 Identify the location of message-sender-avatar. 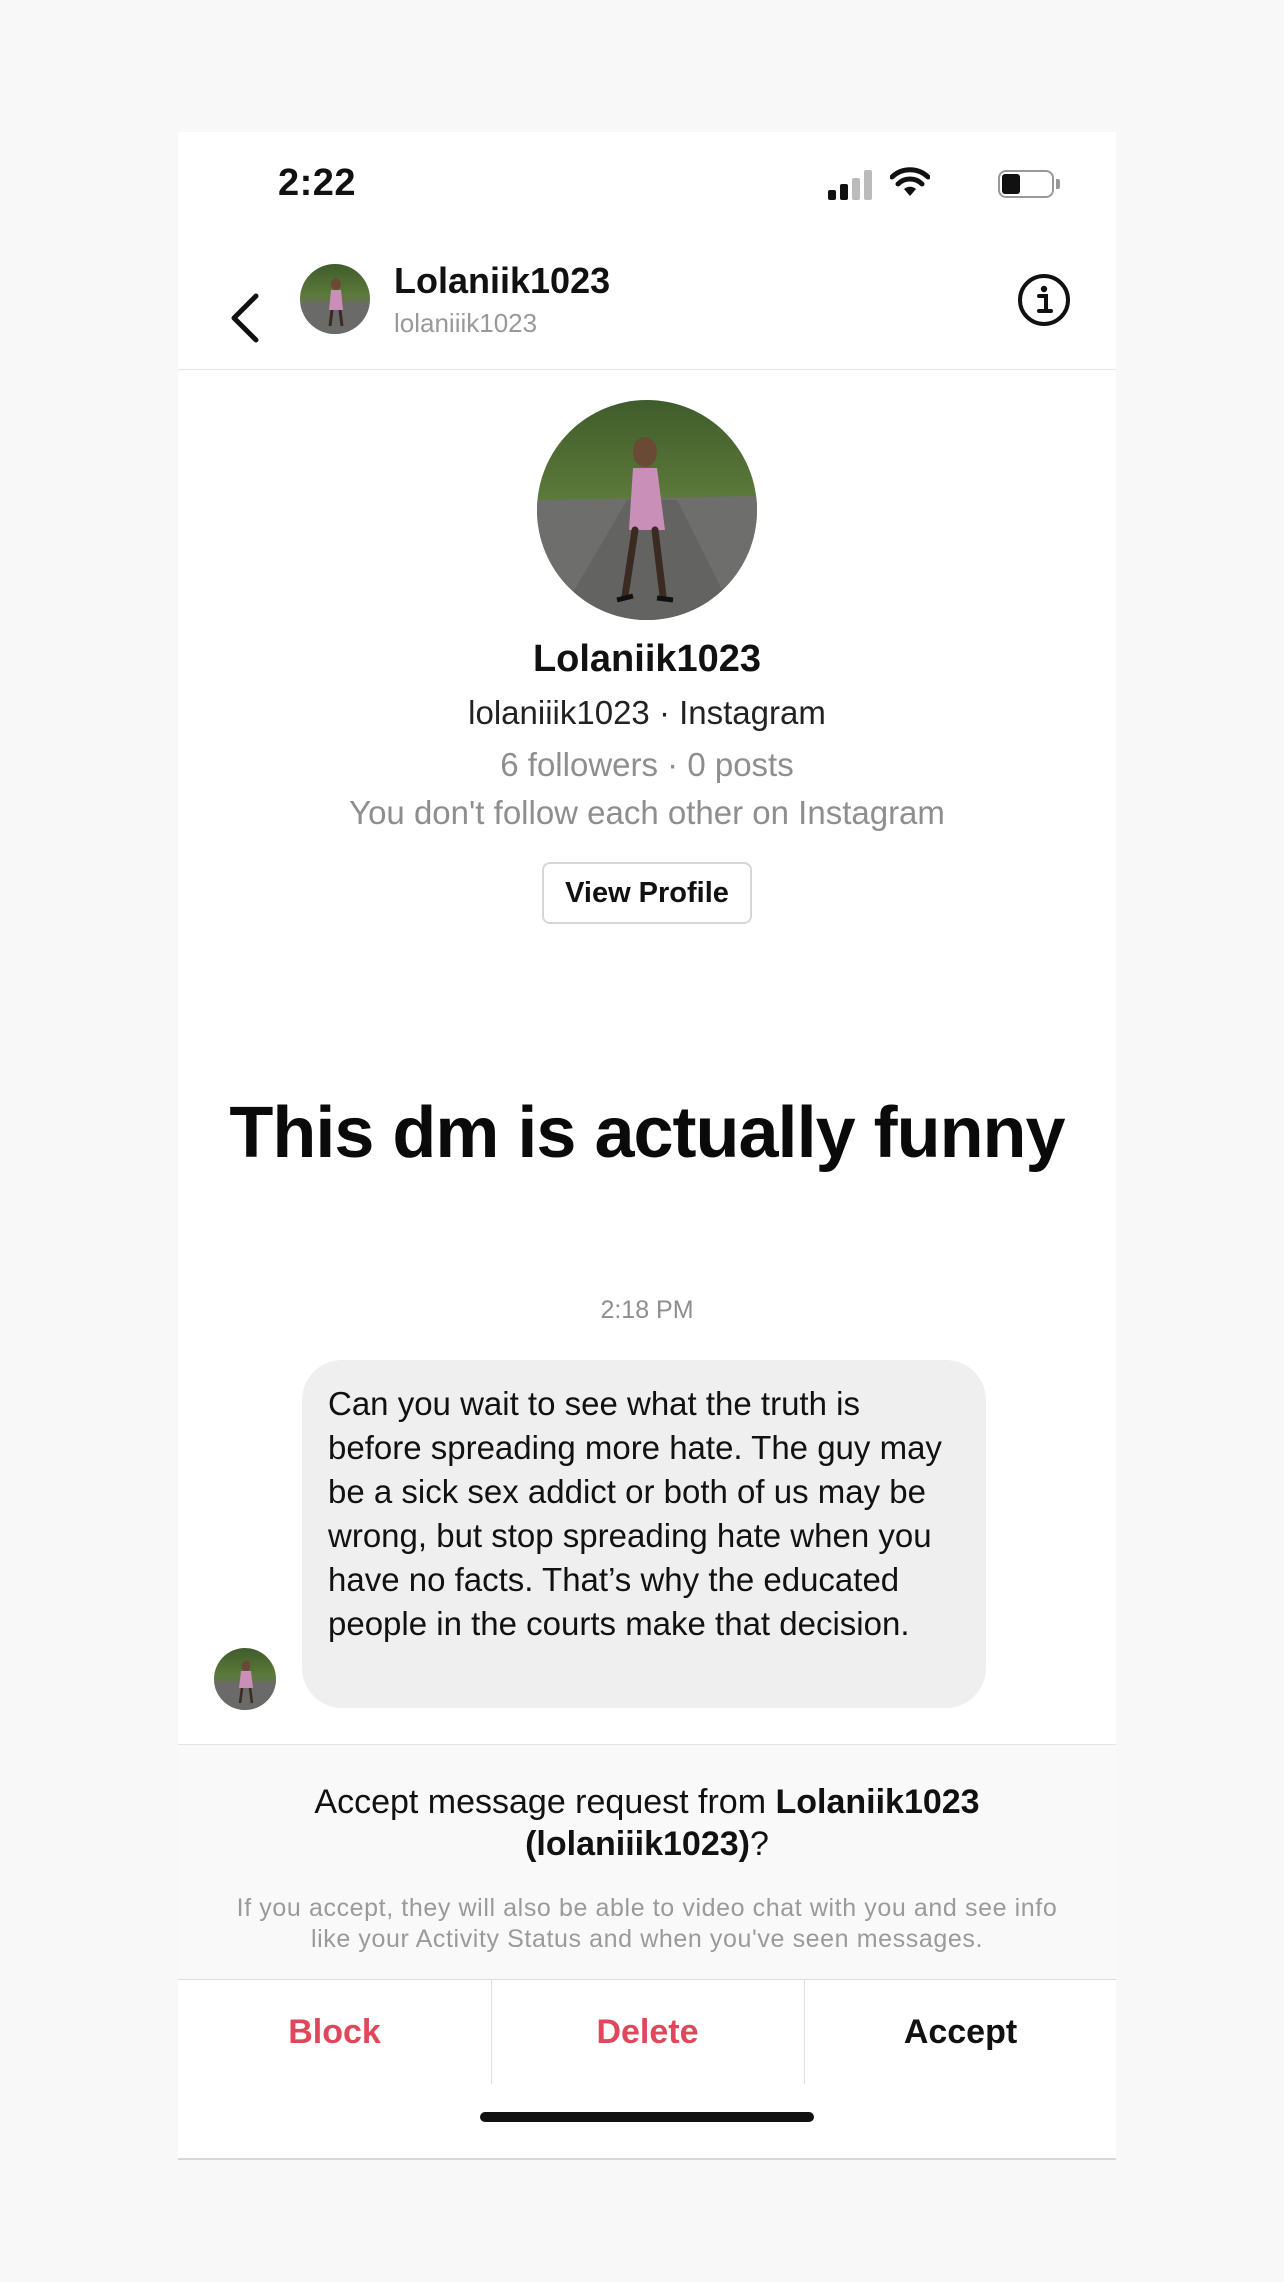
(245, 1679).